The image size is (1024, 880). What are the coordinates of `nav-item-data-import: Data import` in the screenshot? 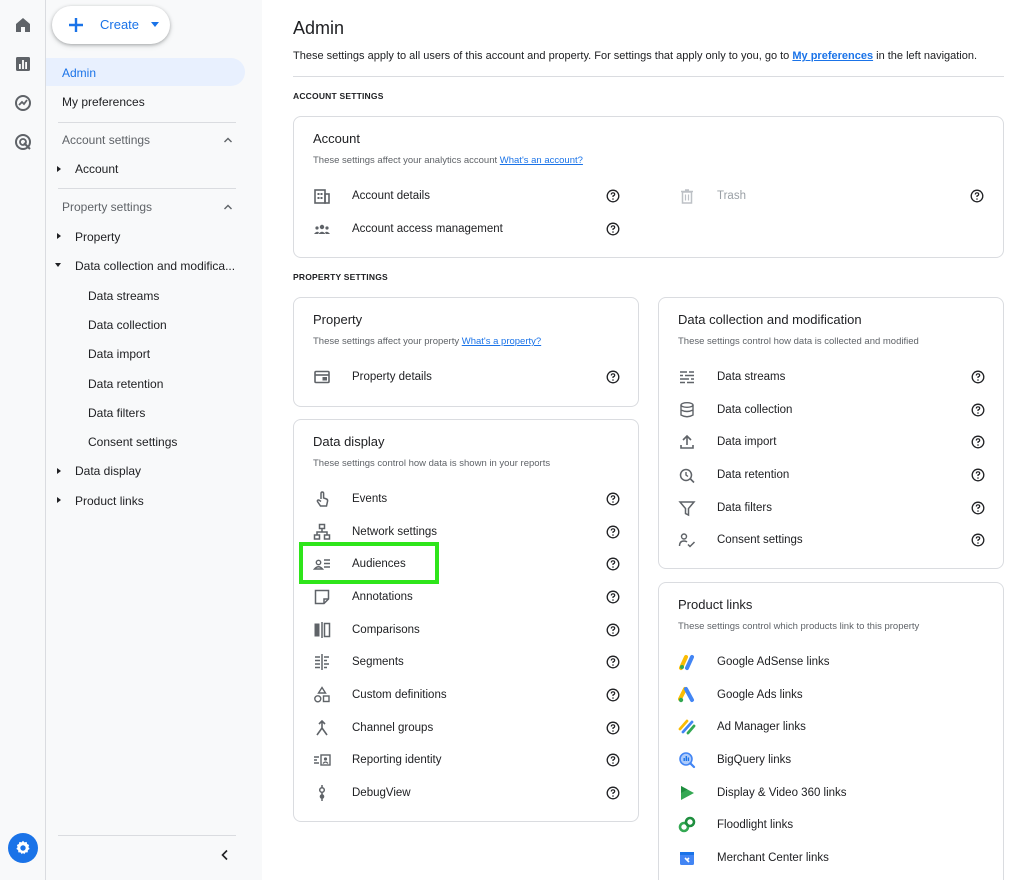 It's located at (119, 354).